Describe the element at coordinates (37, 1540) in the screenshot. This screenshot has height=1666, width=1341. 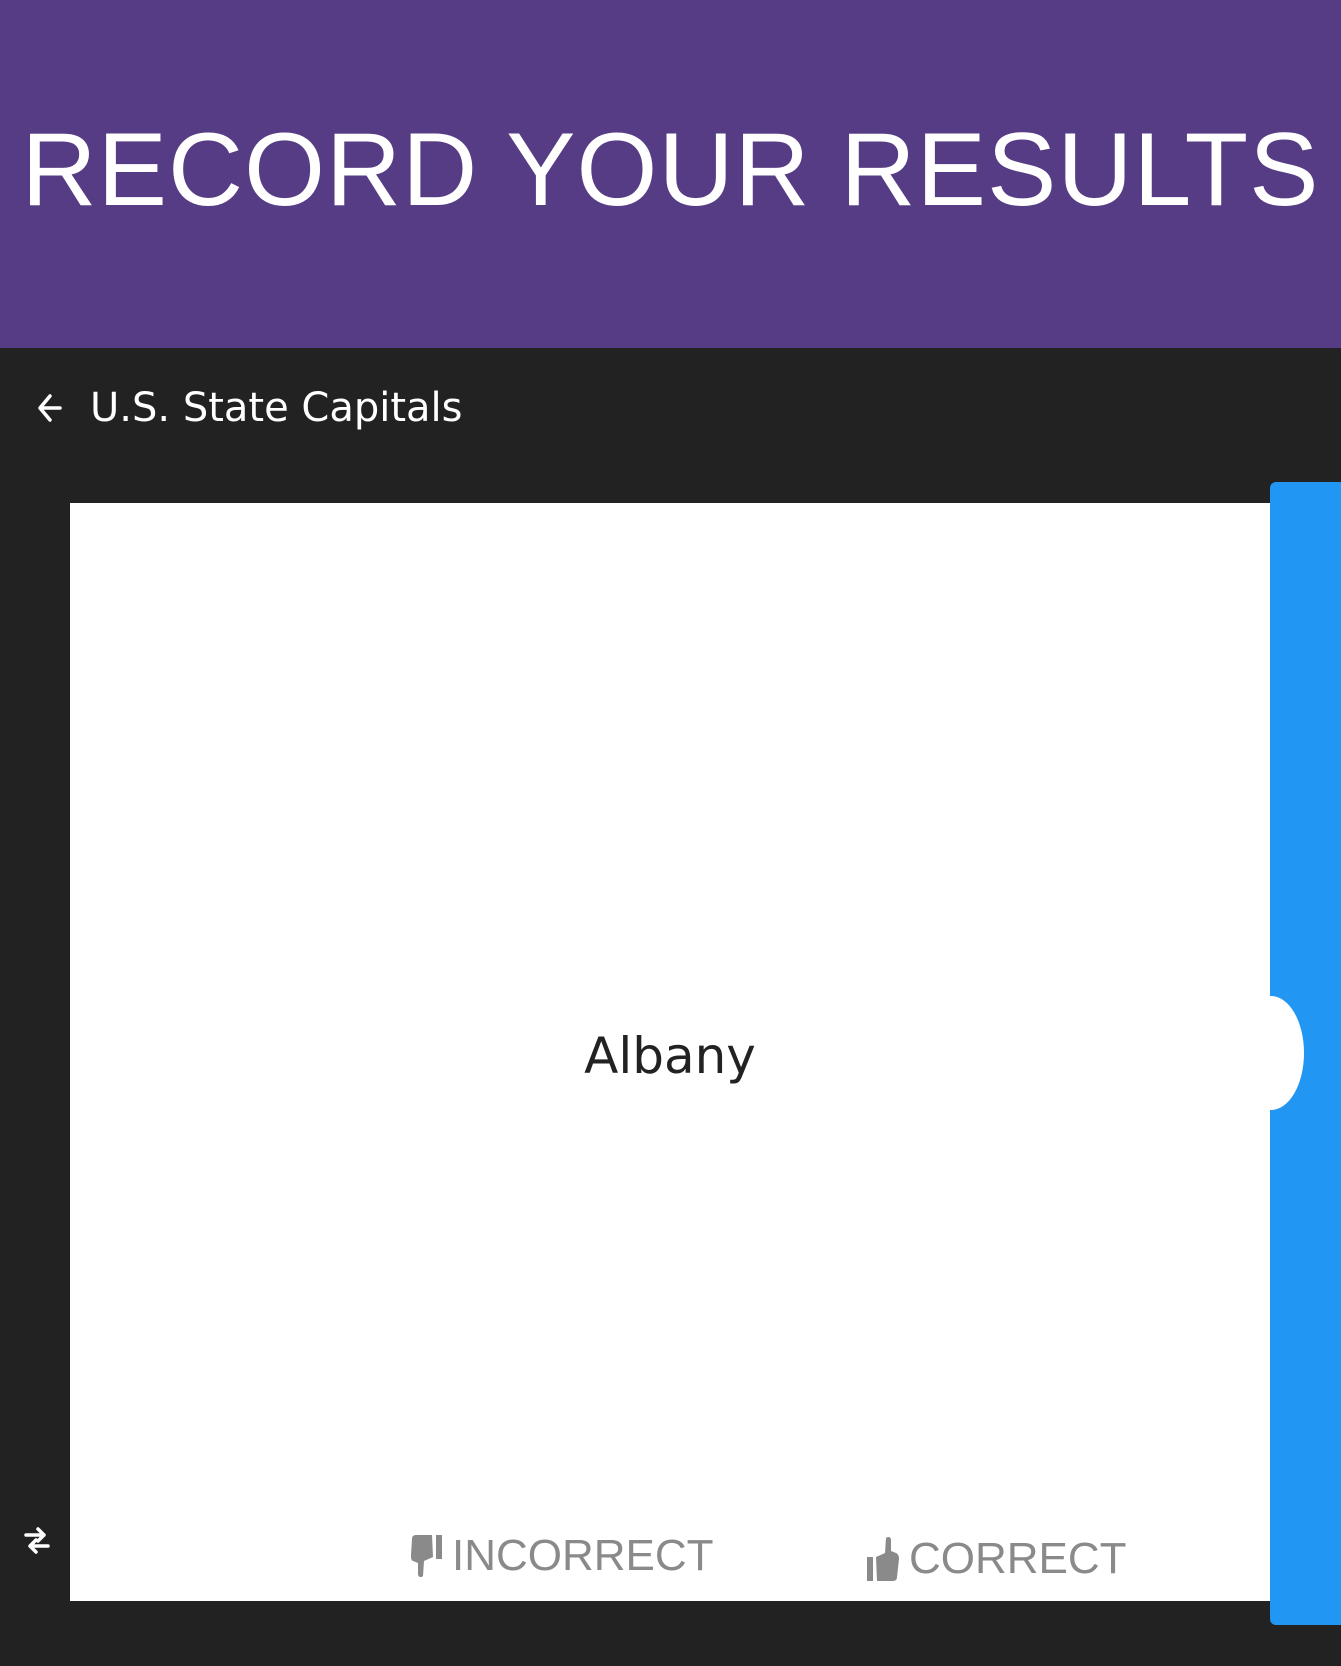
I see `swap-arrows-icon` at that location.